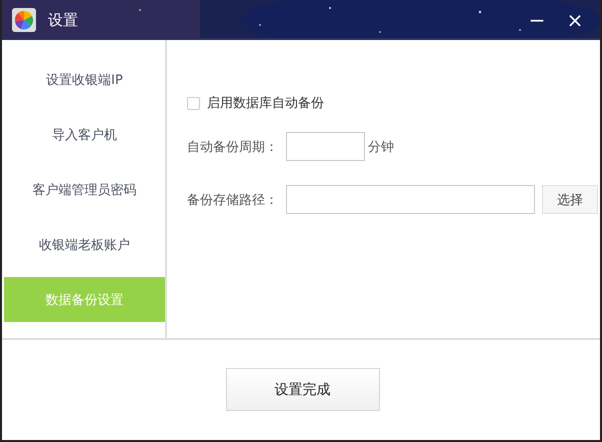 The image size is (602, 442). Describe the element at coordinates (325, 146) in the screenshot. I see `period-input-field` at that location.